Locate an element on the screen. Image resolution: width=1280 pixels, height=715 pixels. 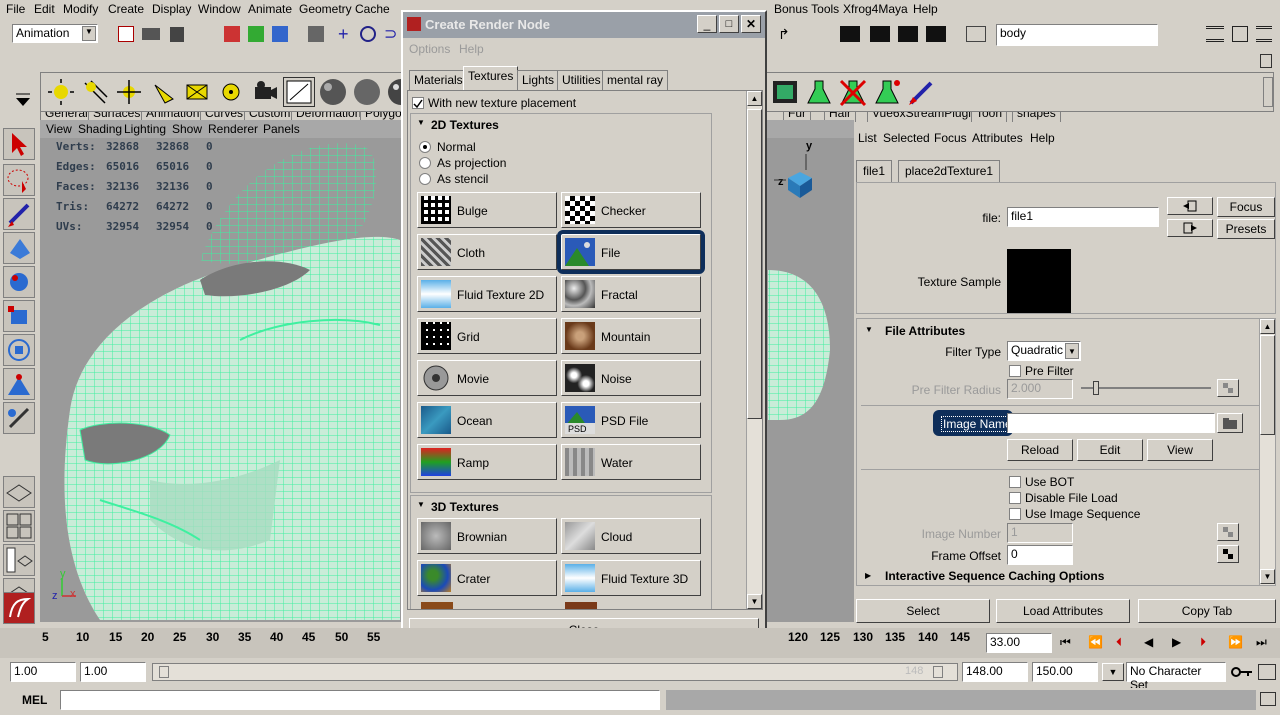
go-to-end-icon: ⏭ is located at coordinates (1261, 642).